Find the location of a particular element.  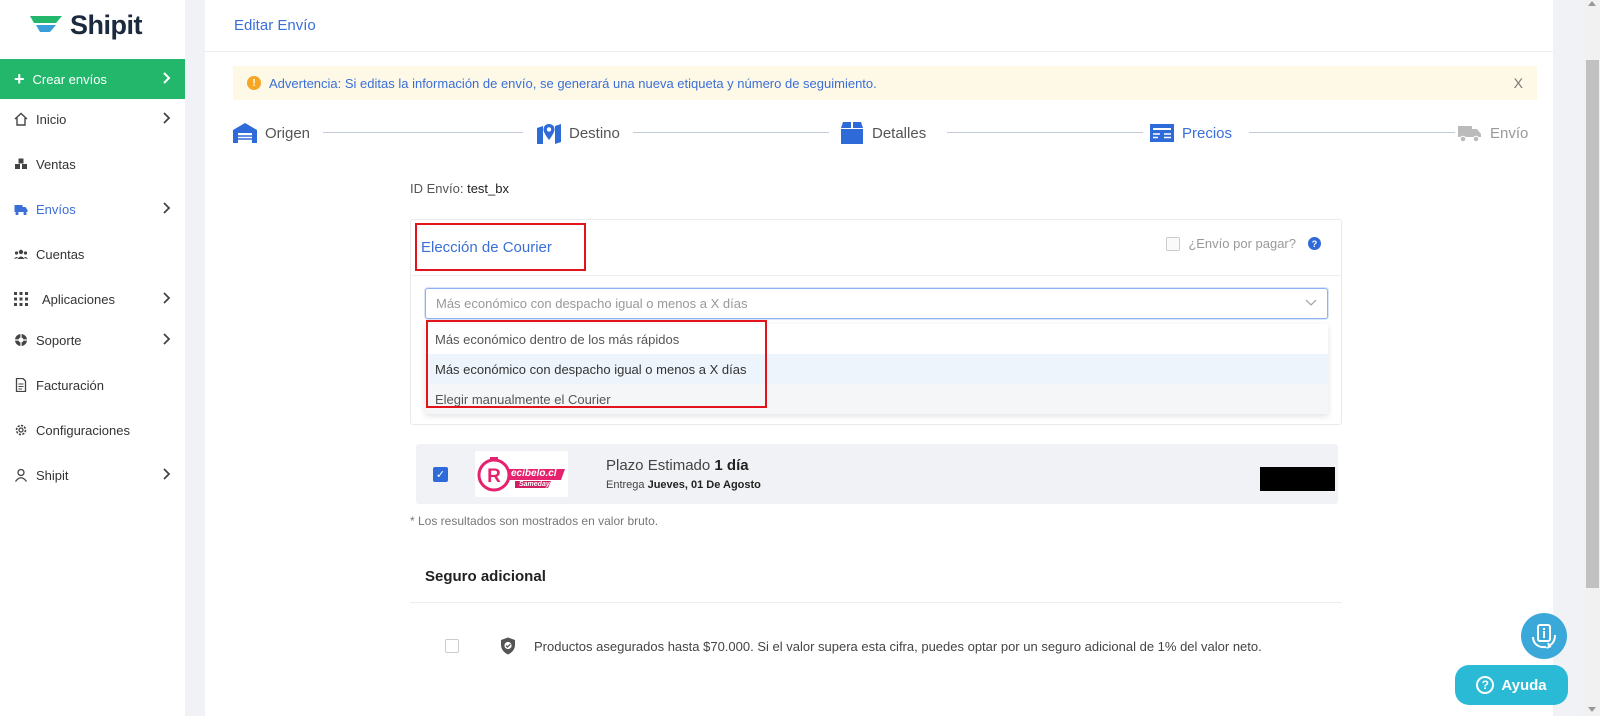

gear-icon is located at coordinates (21, 430).